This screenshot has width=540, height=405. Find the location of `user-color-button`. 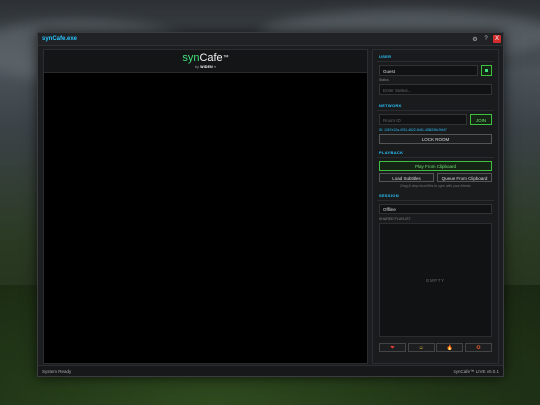

user-color-button is located at coordinates (486, 70).